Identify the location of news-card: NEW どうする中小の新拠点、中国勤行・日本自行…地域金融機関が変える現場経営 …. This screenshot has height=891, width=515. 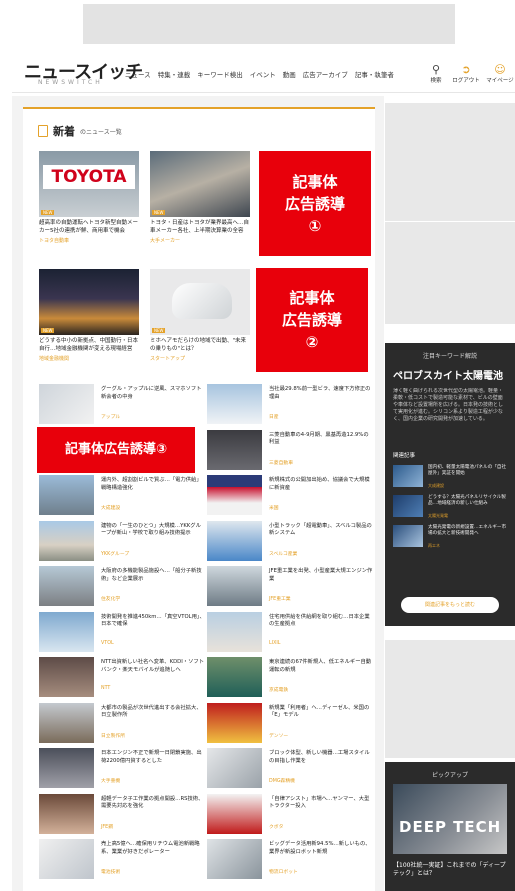
(89, 315).